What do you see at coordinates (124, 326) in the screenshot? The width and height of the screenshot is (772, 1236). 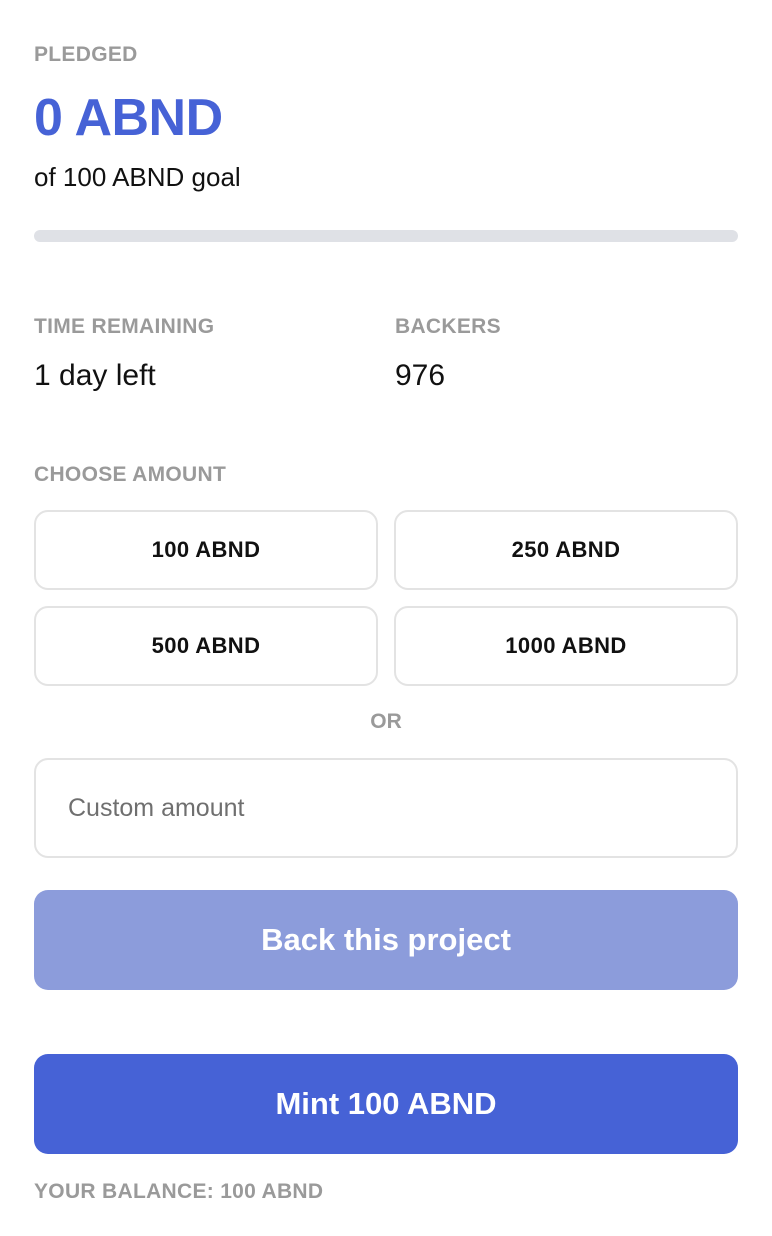 I see `time-remaining-label: TIME REMAINING` at bounding box center [124, 326].